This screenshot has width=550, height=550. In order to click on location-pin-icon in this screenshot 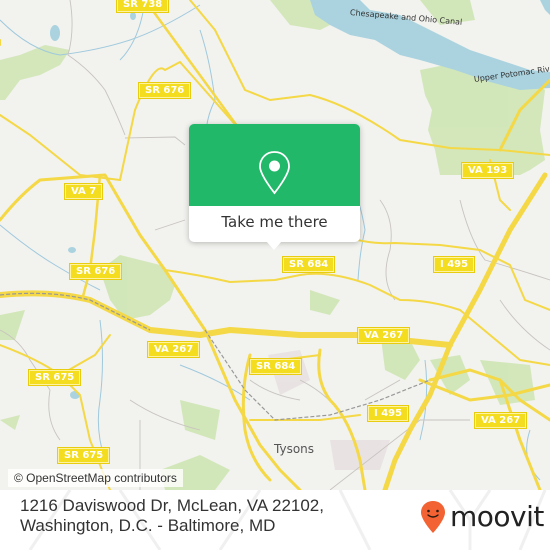, I will do `click(274, 173)`.